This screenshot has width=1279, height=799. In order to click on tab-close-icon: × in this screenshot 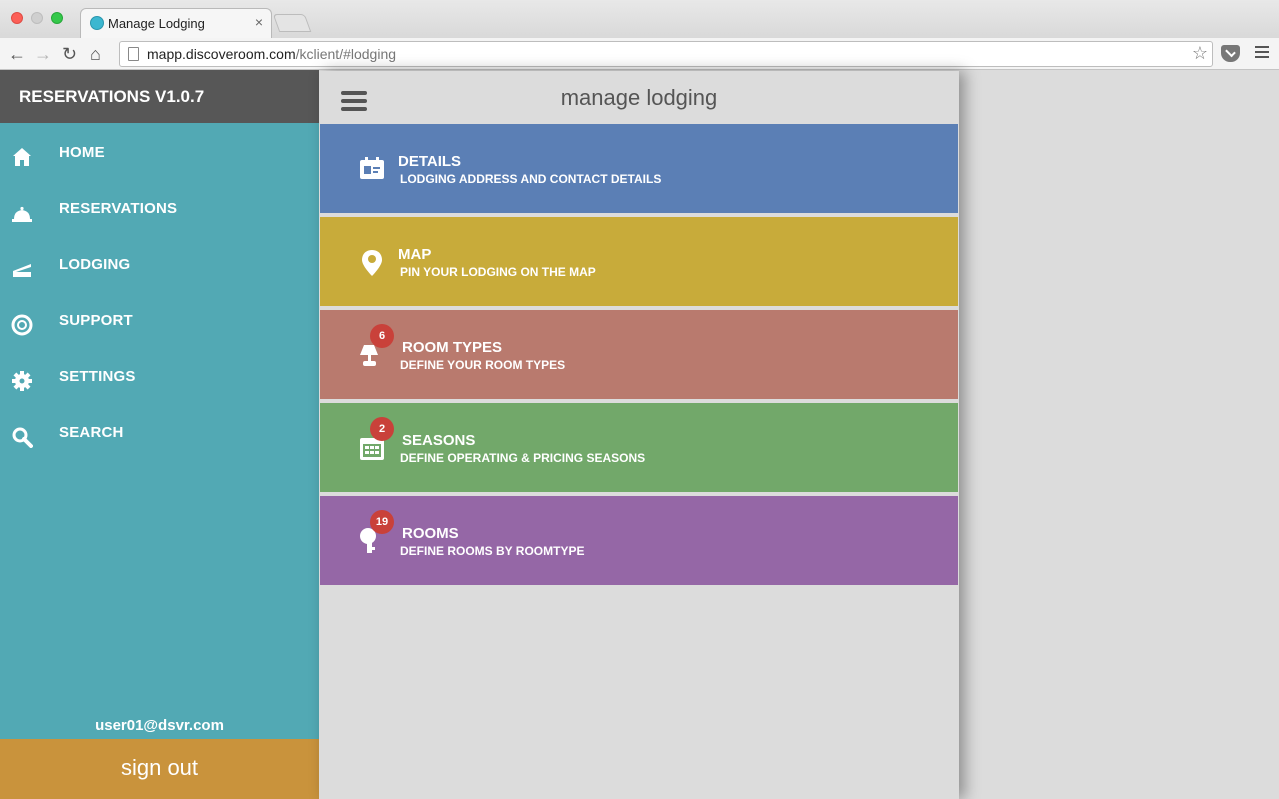, I will do `click(259, 22)`.